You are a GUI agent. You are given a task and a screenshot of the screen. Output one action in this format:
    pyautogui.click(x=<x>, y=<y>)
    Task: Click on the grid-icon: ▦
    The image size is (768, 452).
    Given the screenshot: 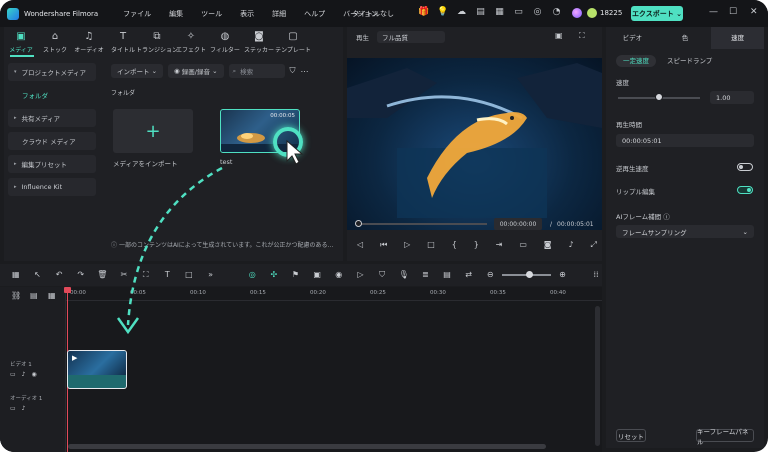 What is the action you would take?
    pyautogui.click(x=16, y=275)
    